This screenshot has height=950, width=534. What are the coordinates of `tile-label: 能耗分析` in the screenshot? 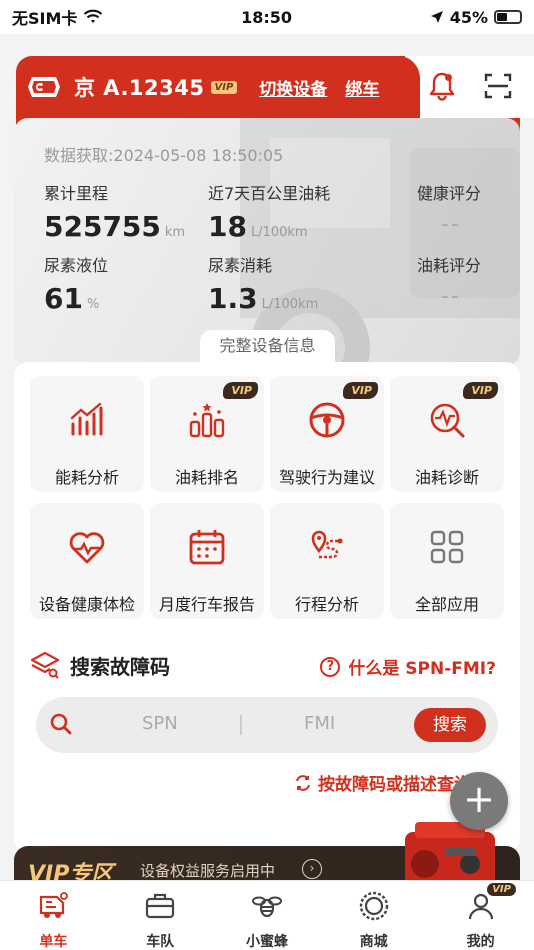 It's located at (86, 477).